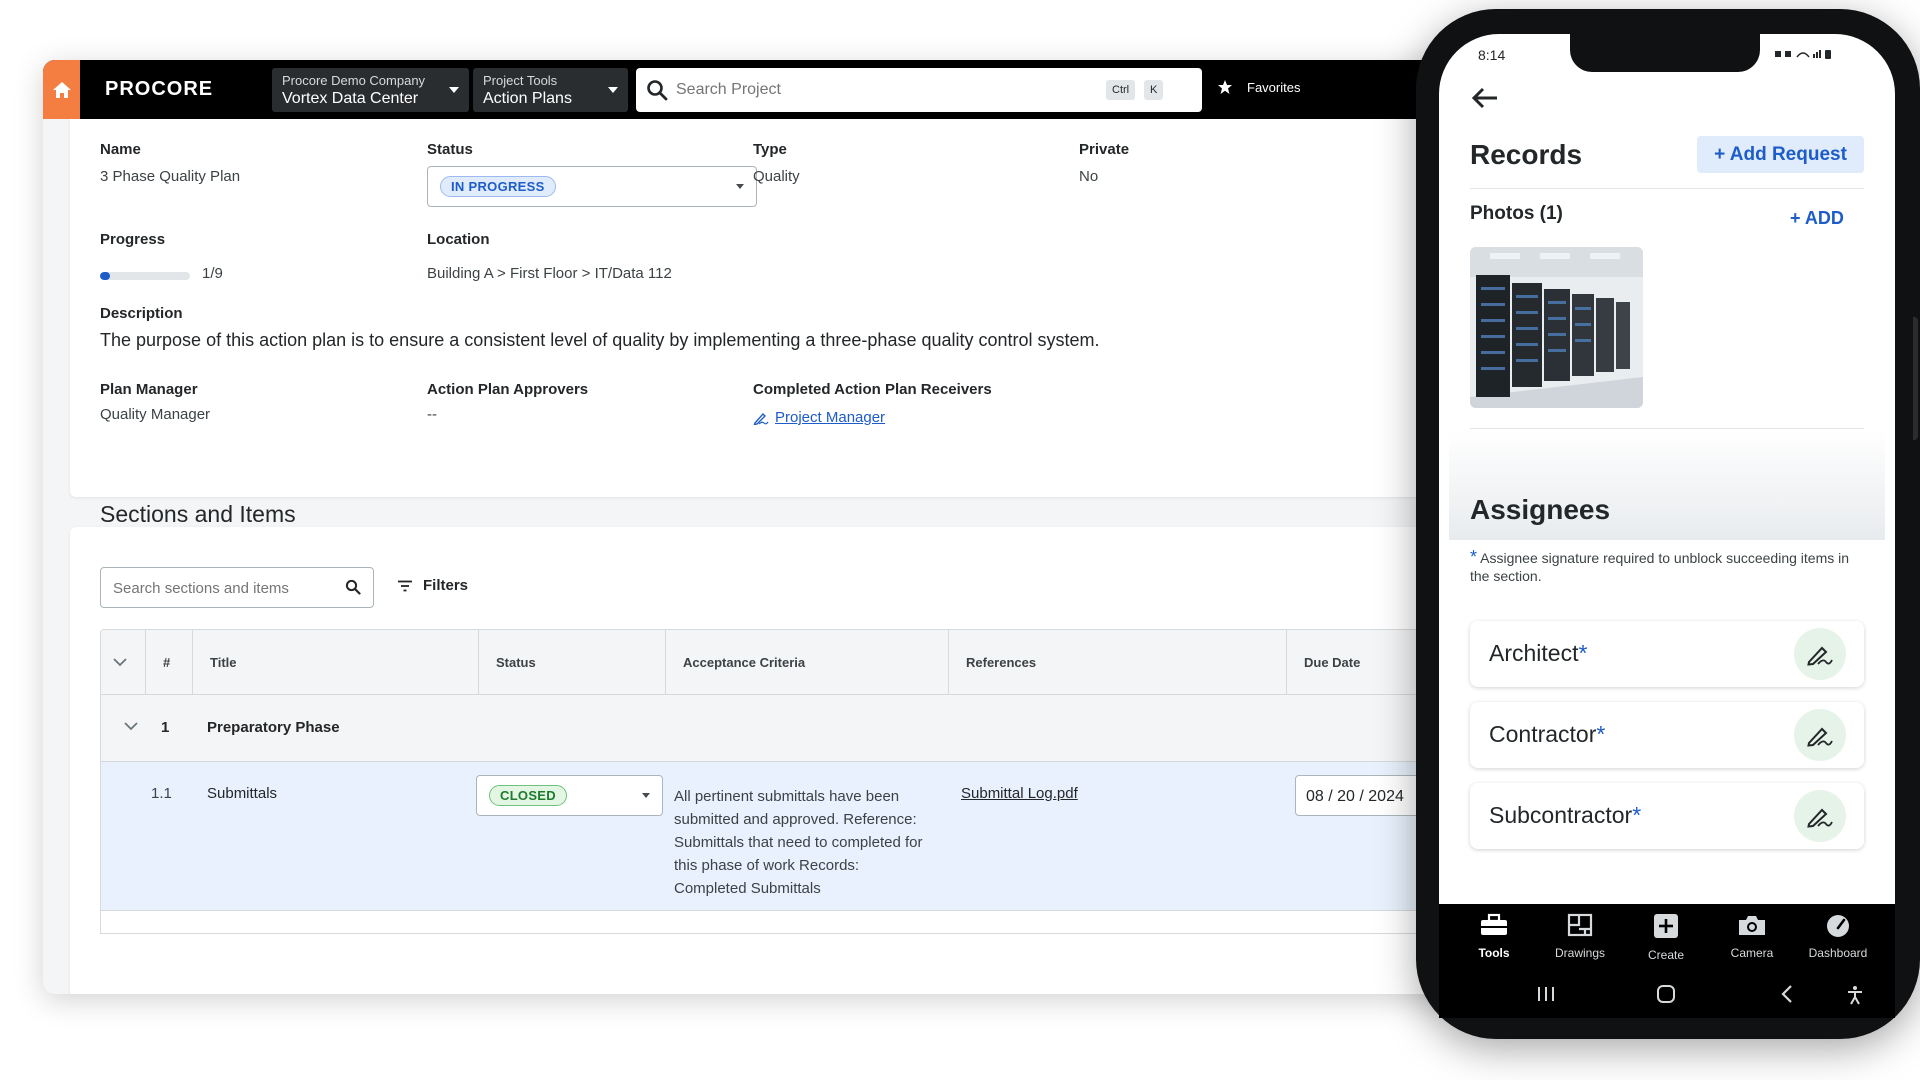  What do you see at coordinates (105, 276) in the screenshot?
I see `progress-bar-fill` at bounding box center [105, 276].